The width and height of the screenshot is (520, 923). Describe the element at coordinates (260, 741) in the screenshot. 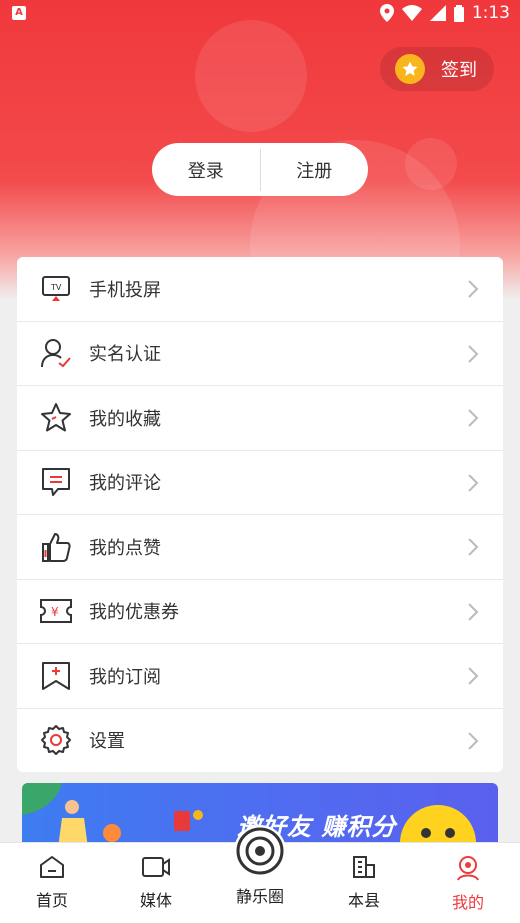

I see `menu-item-settings: 设置` at that location.